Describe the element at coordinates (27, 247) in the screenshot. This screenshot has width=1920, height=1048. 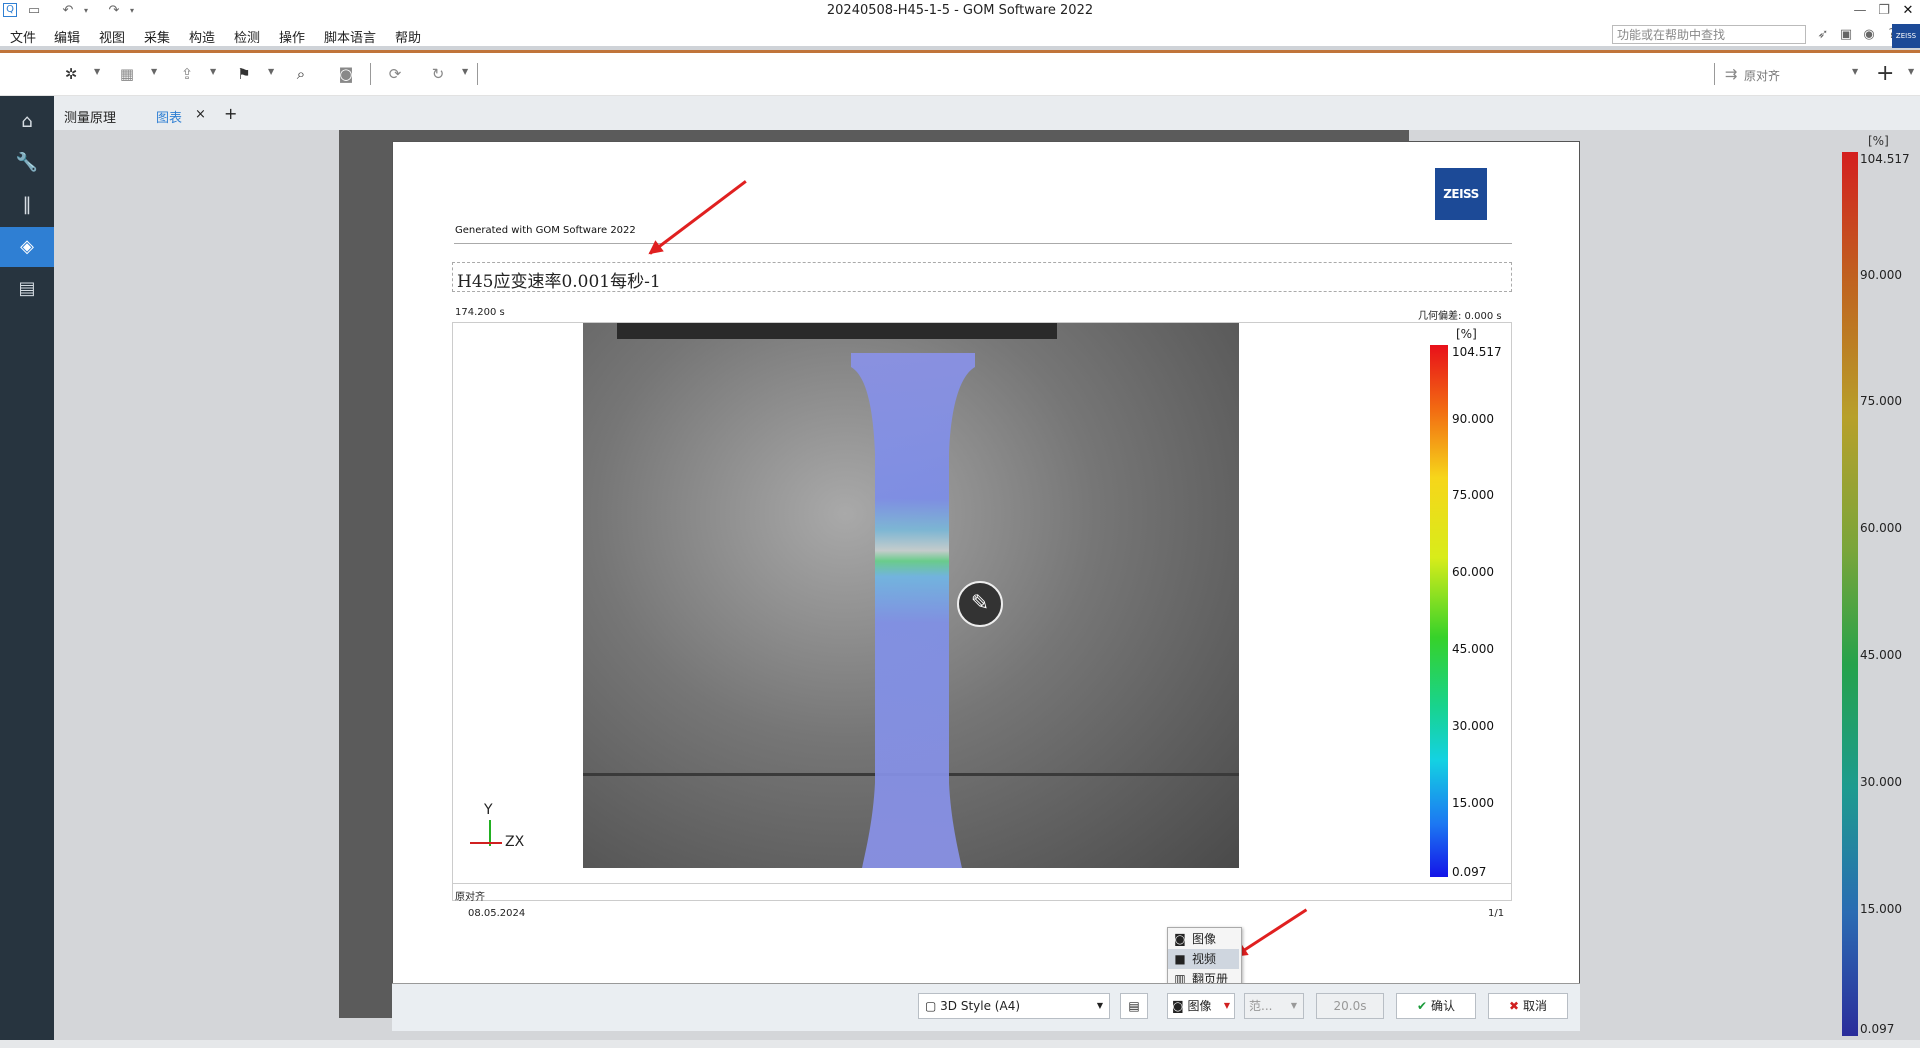
I see `report-view-icon: ◈` at that location.